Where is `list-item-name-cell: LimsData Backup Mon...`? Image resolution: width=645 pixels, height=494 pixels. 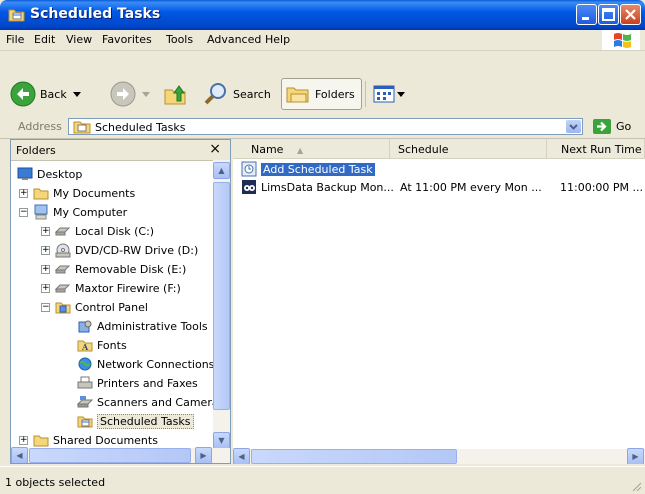 list-item-name-cell: LimsData Backup Mon... is located at coordinates (317, 187).